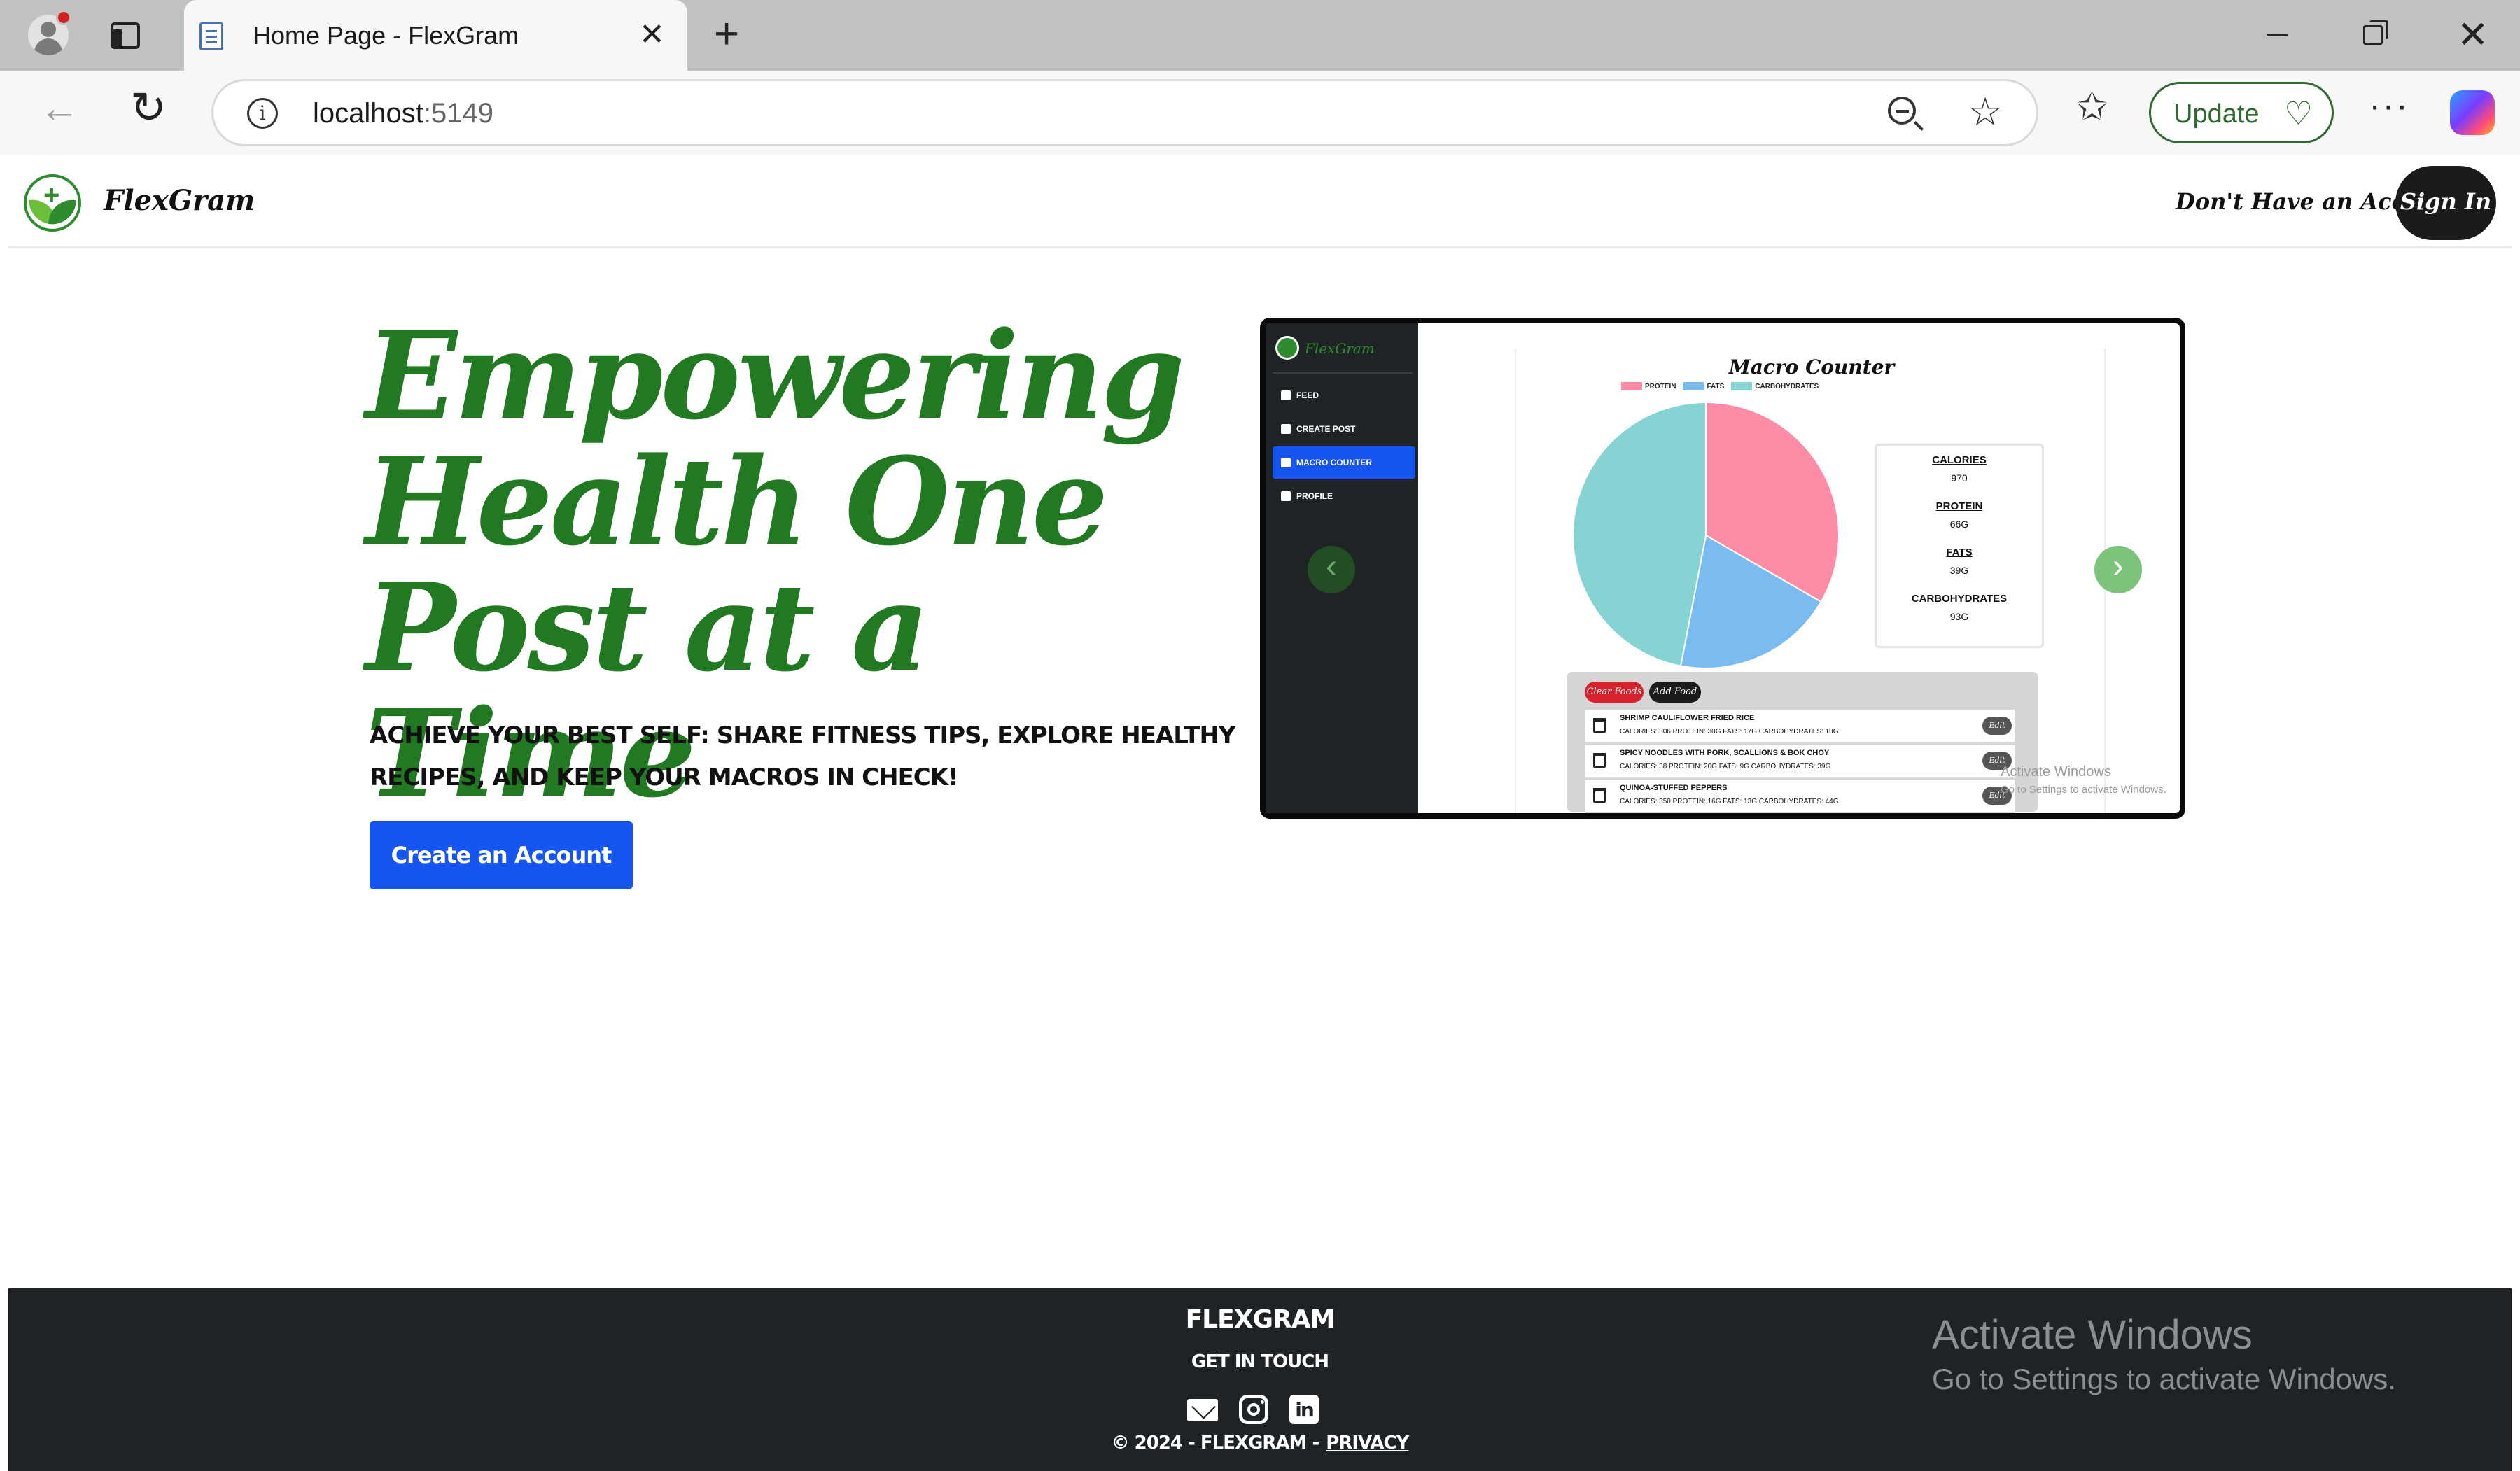 The image size is (2520, 1471). Describe the element at coordinates (1326, 429) in the screenshot. I see `preview-nav-label: Create Post` at that location.